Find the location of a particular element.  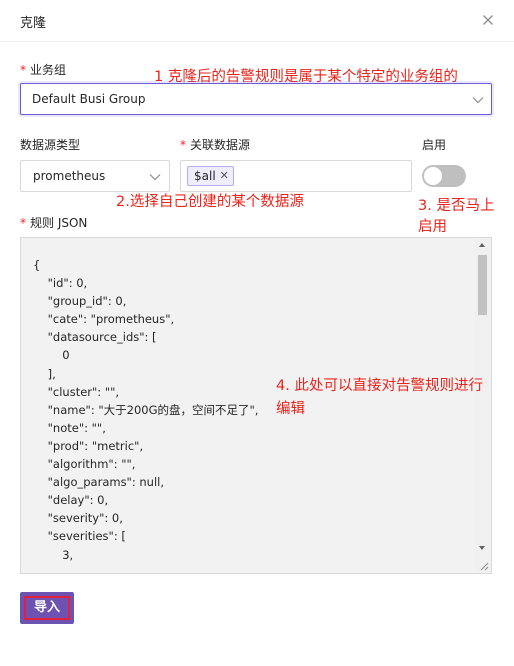

import-button: 导入 is located at coordinates (47, 608).